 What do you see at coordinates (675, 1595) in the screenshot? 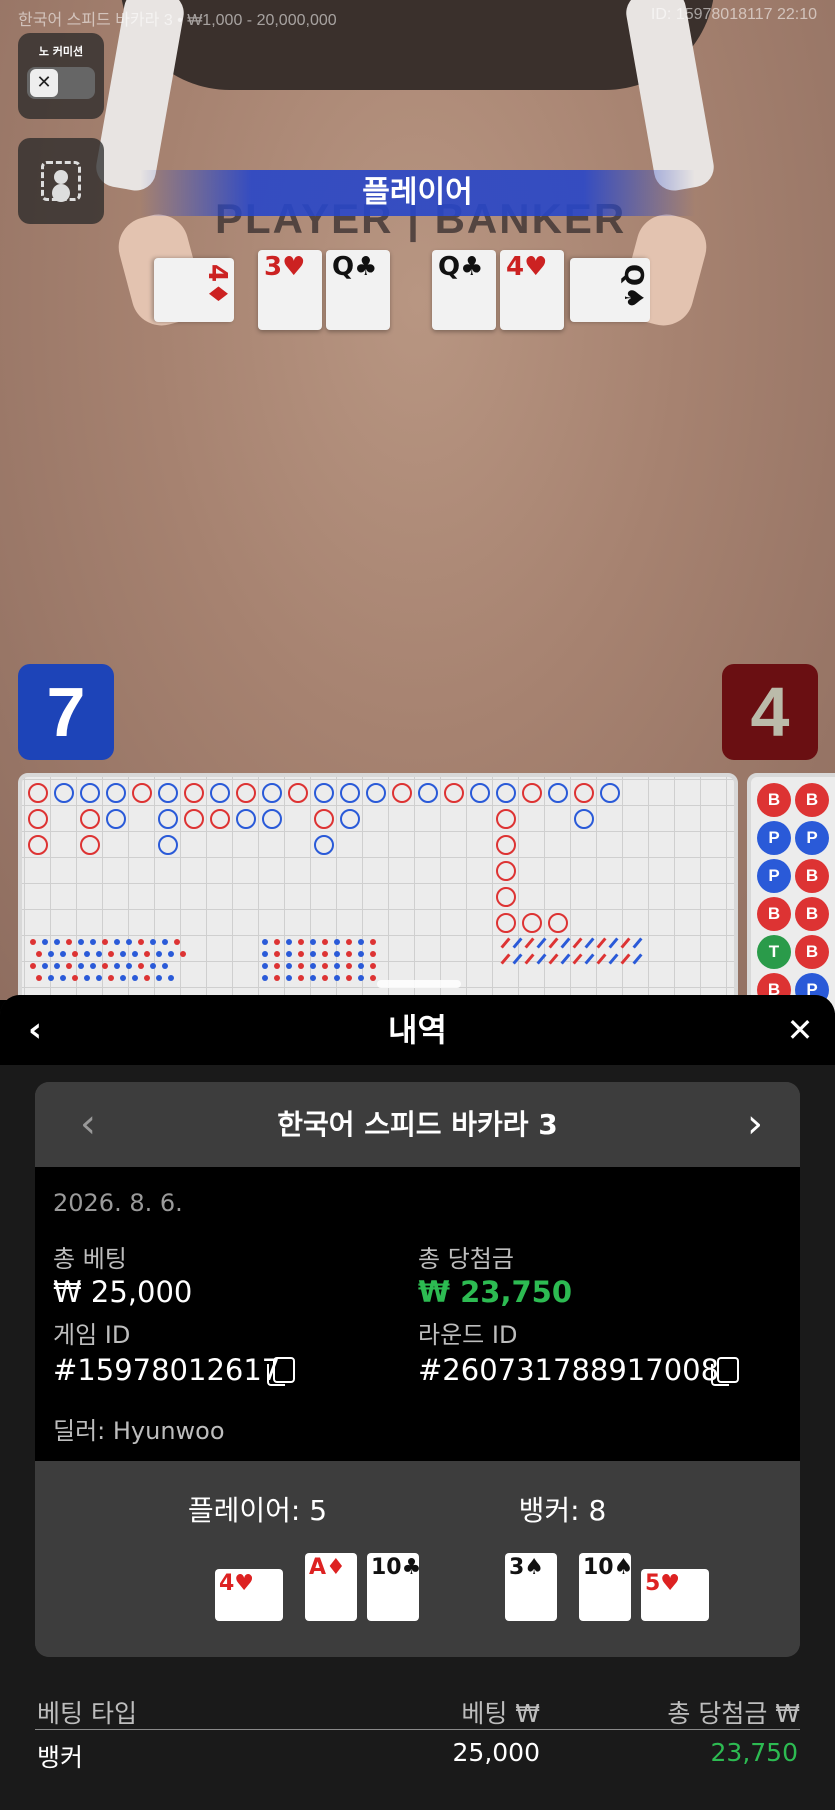
I see `playing-card: 5♥` at bounding box center [675, 1595].